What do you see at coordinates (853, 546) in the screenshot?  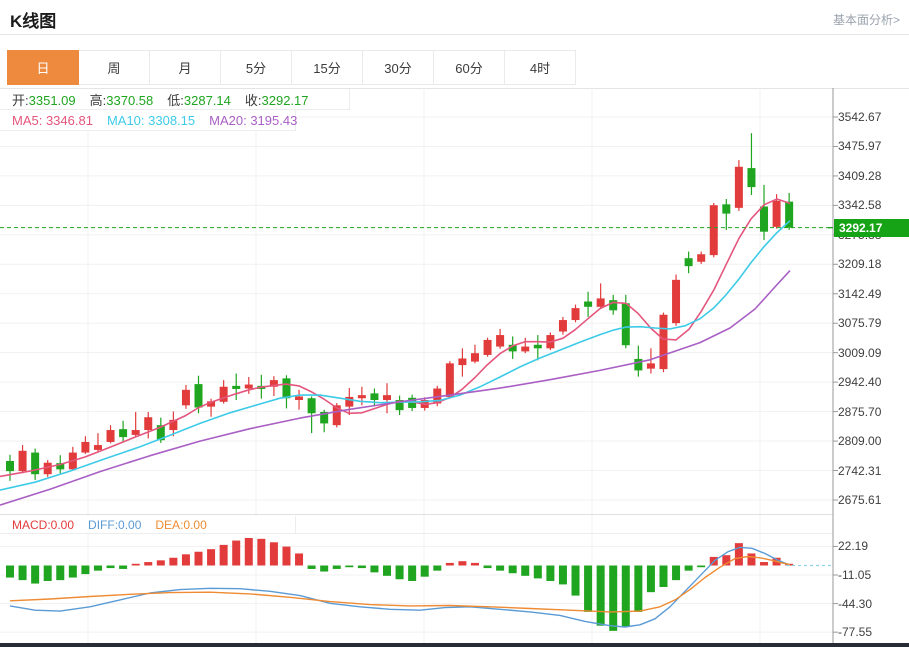 I see `macd-axis-label: 22.19` at bounding box center [853, 546].